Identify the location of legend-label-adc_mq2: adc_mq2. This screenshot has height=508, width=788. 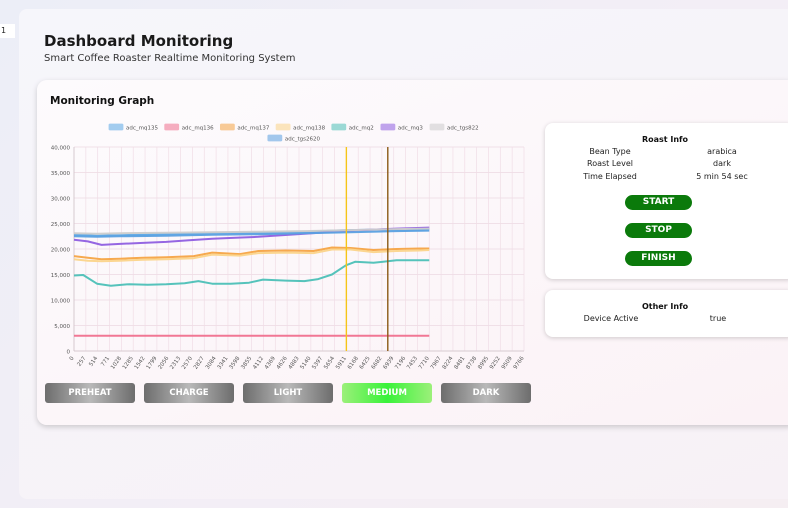
(361, 129).